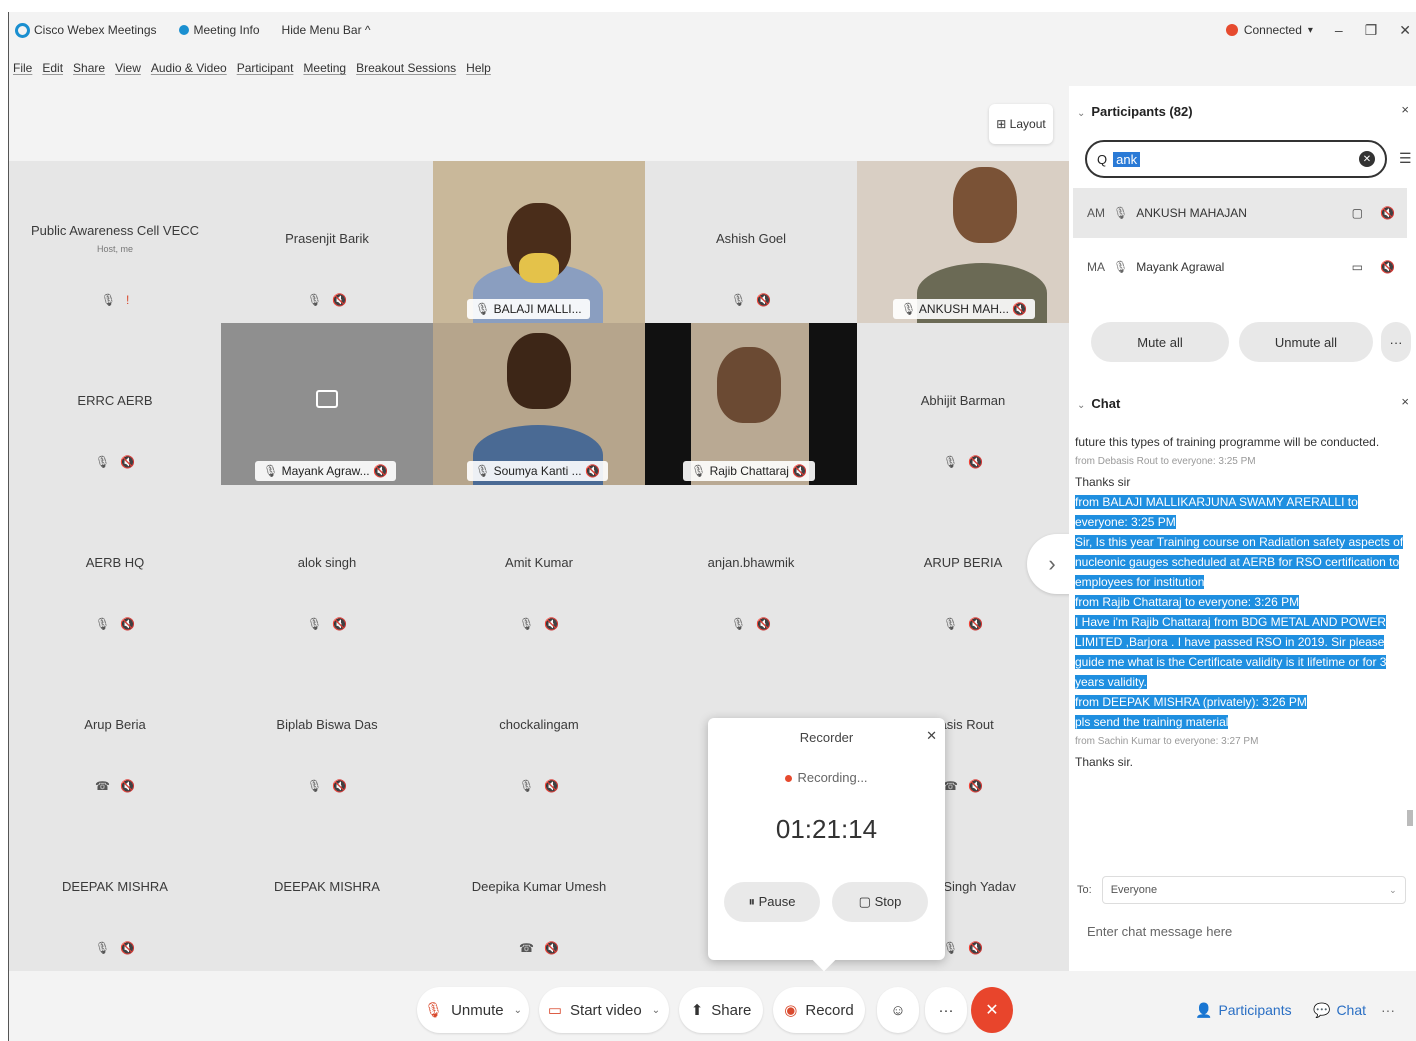  What do you see at coordinates (721, 1010) in the screenshot?
I see `share-button: ⬆ Share` at bounding box center [721, 1010].